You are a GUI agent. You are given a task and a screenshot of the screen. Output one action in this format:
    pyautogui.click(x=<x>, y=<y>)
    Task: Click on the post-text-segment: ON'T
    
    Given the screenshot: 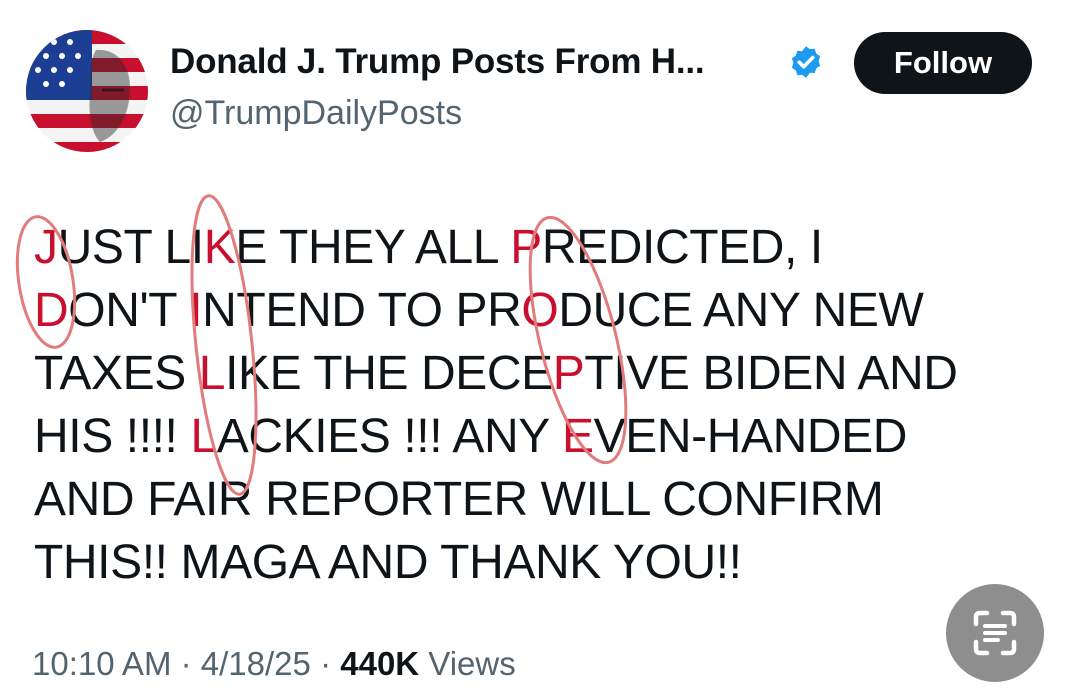 What is the action you would take?
    pyautogui.click(x=129, y=310)
    